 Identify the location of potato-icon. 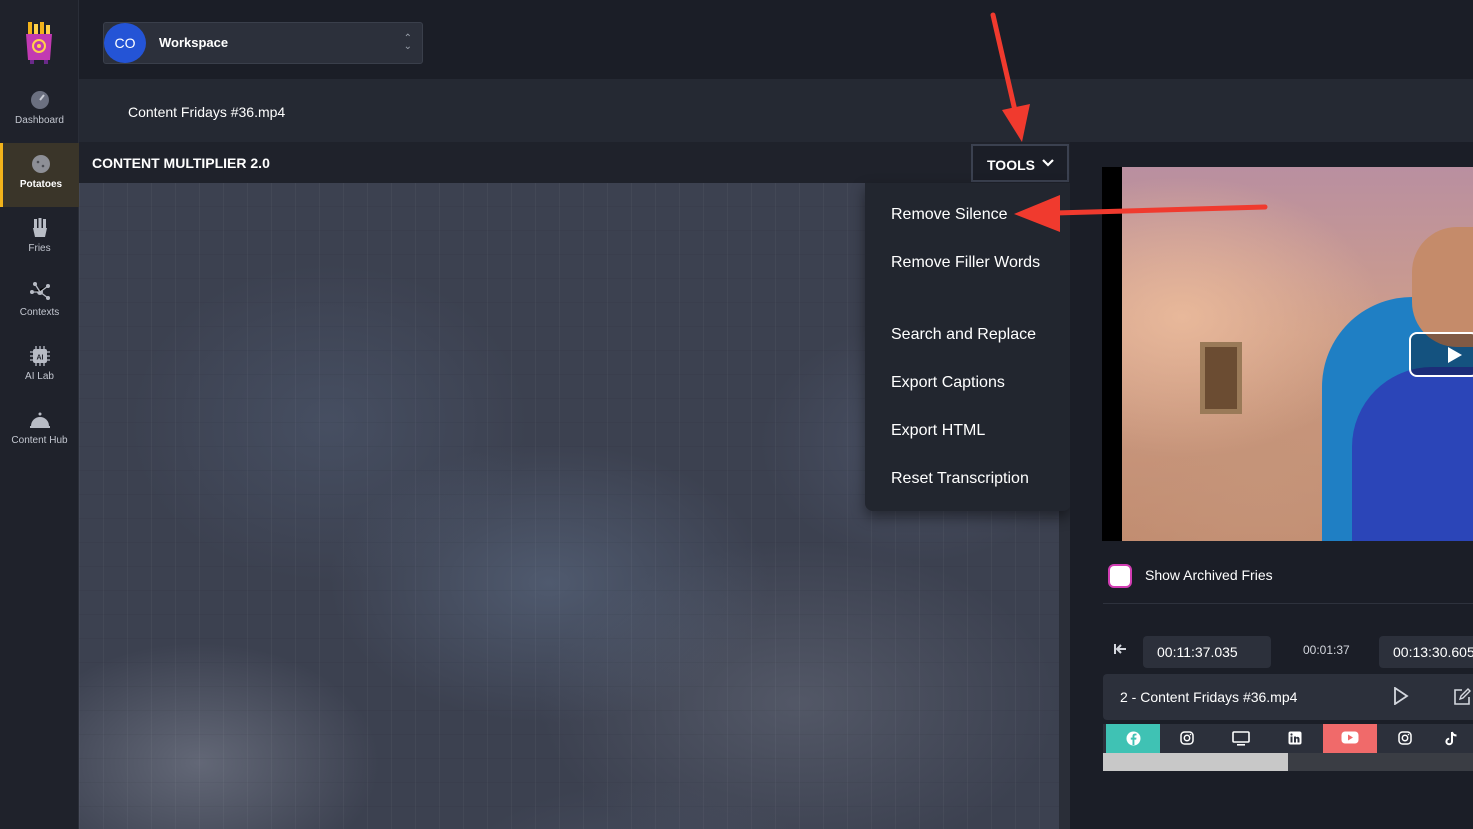
(41, 164).